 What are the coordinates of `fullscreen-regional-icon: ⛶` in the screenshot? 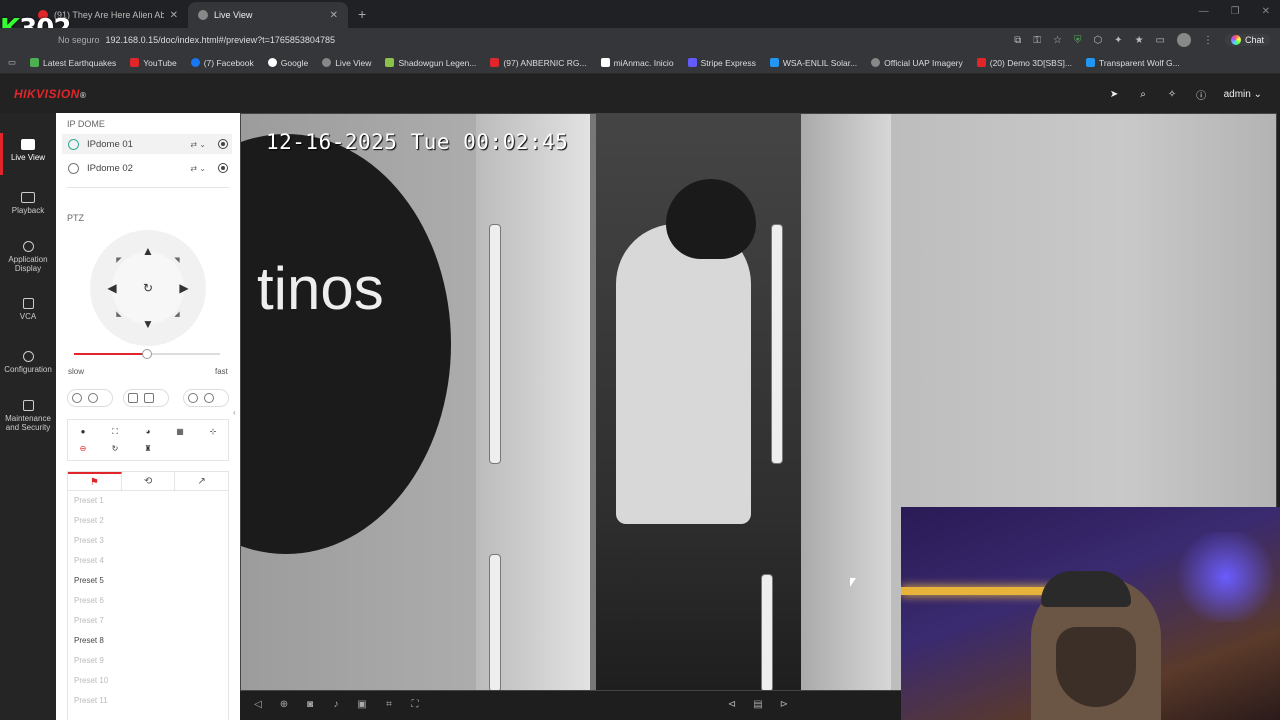 It's located at (415, 705).